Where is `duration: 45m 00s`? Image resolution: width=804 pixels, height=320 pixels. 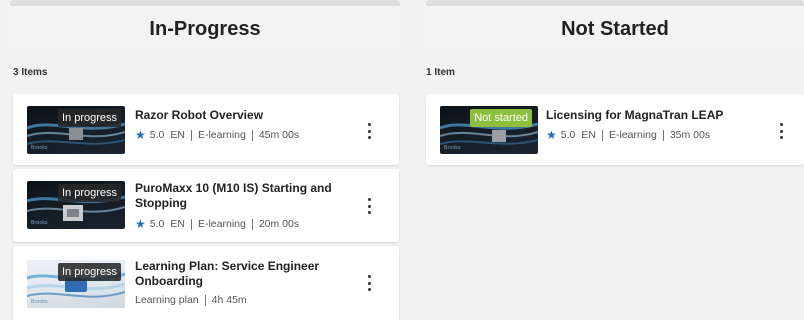 duration: 45m 00s is located at coordinates (279, 135).